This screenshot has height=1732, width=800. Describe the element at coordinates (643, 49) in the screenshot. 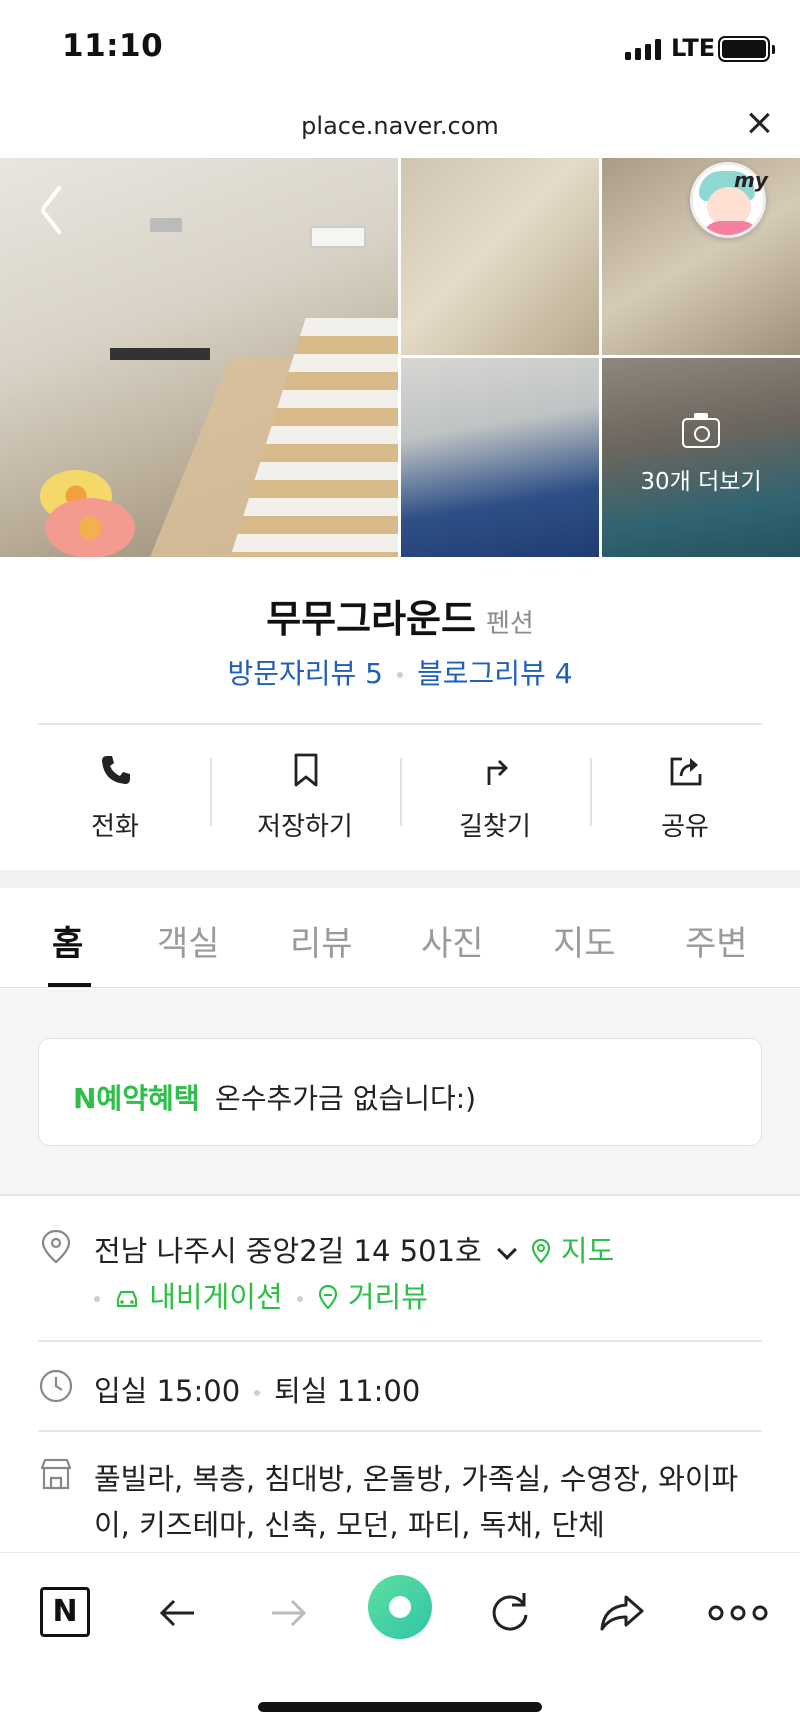

I see `signal-icon` at that location.